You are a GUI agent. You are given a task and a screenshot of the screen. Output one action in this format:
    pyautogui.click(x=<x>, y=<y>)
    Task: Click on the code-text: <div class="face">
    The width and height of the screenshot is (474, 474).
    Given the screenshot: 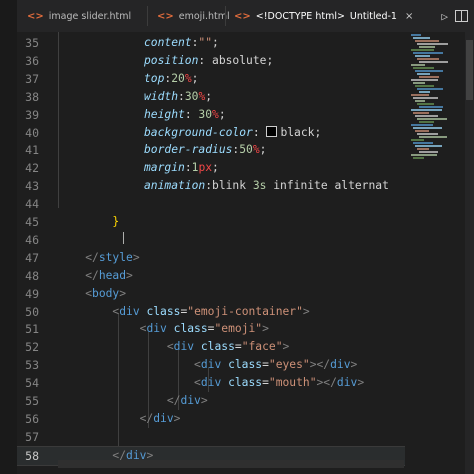 What is the action you would take?
    pyautogui.click(x=173, y=347)
    